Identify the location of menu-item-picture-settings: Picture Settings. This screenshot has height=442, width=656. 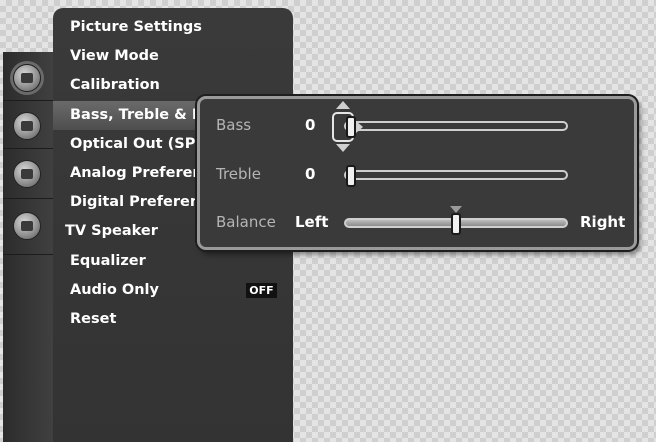
(173, 27).